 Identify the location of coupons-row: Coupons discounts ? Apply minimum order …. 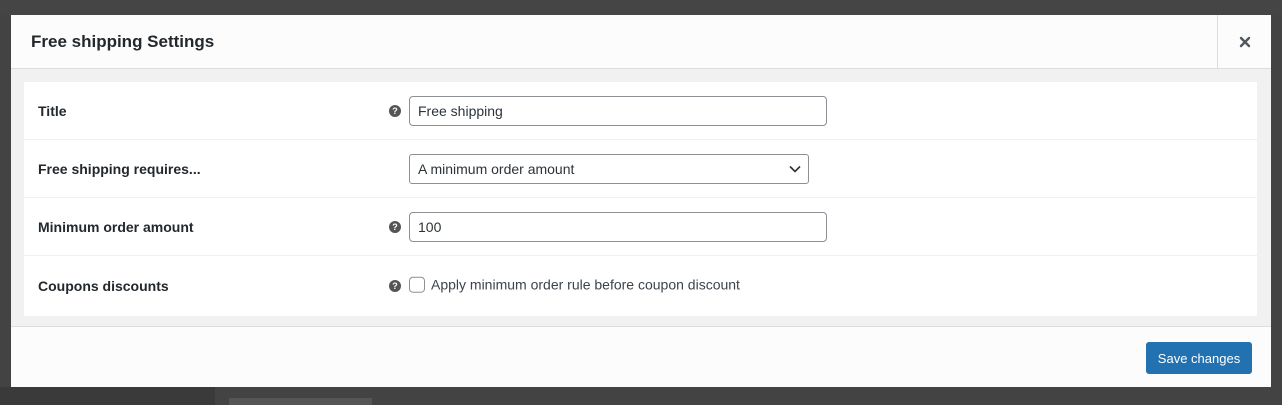
(640, 286).